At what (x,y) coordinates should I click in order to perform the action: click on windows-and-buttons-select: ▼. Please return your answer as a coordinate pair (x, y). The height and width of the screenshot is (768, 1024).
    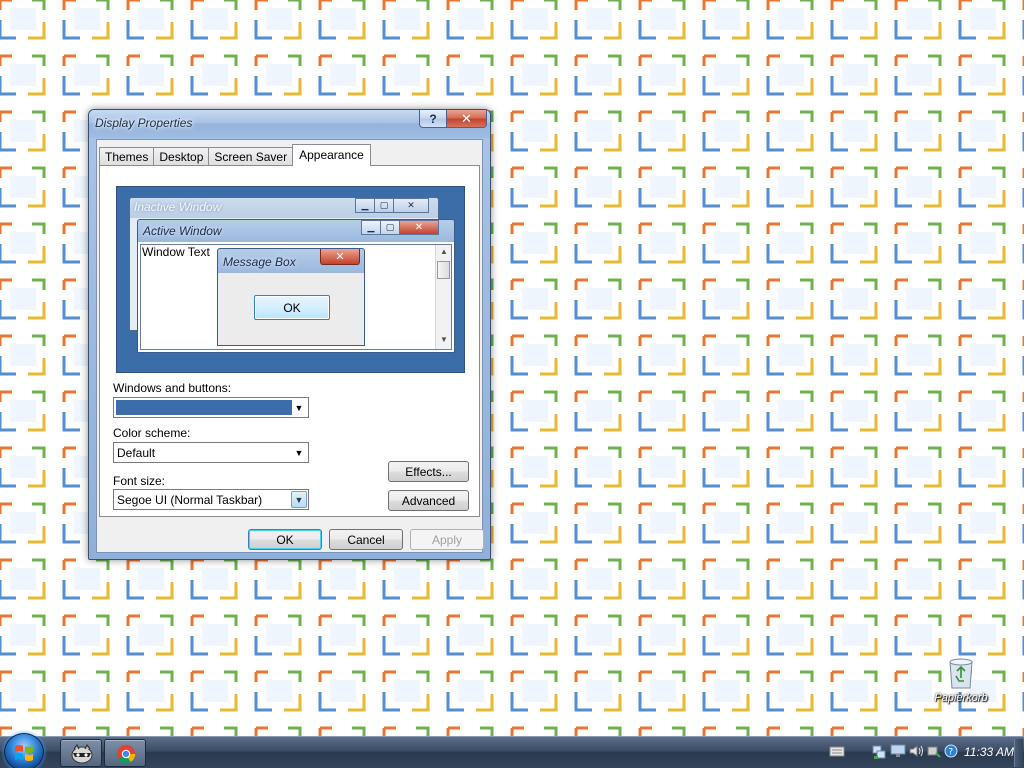
    Looking at the image, I should click on (211, 407).